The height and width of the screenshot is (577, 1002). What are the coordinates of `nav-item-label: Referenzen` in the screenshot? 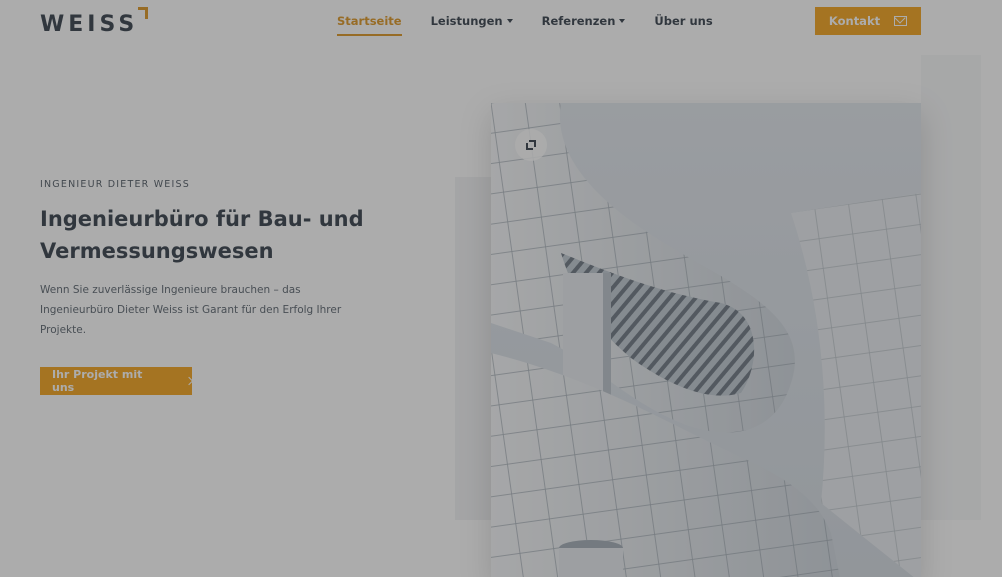 It's located at (578, 21).